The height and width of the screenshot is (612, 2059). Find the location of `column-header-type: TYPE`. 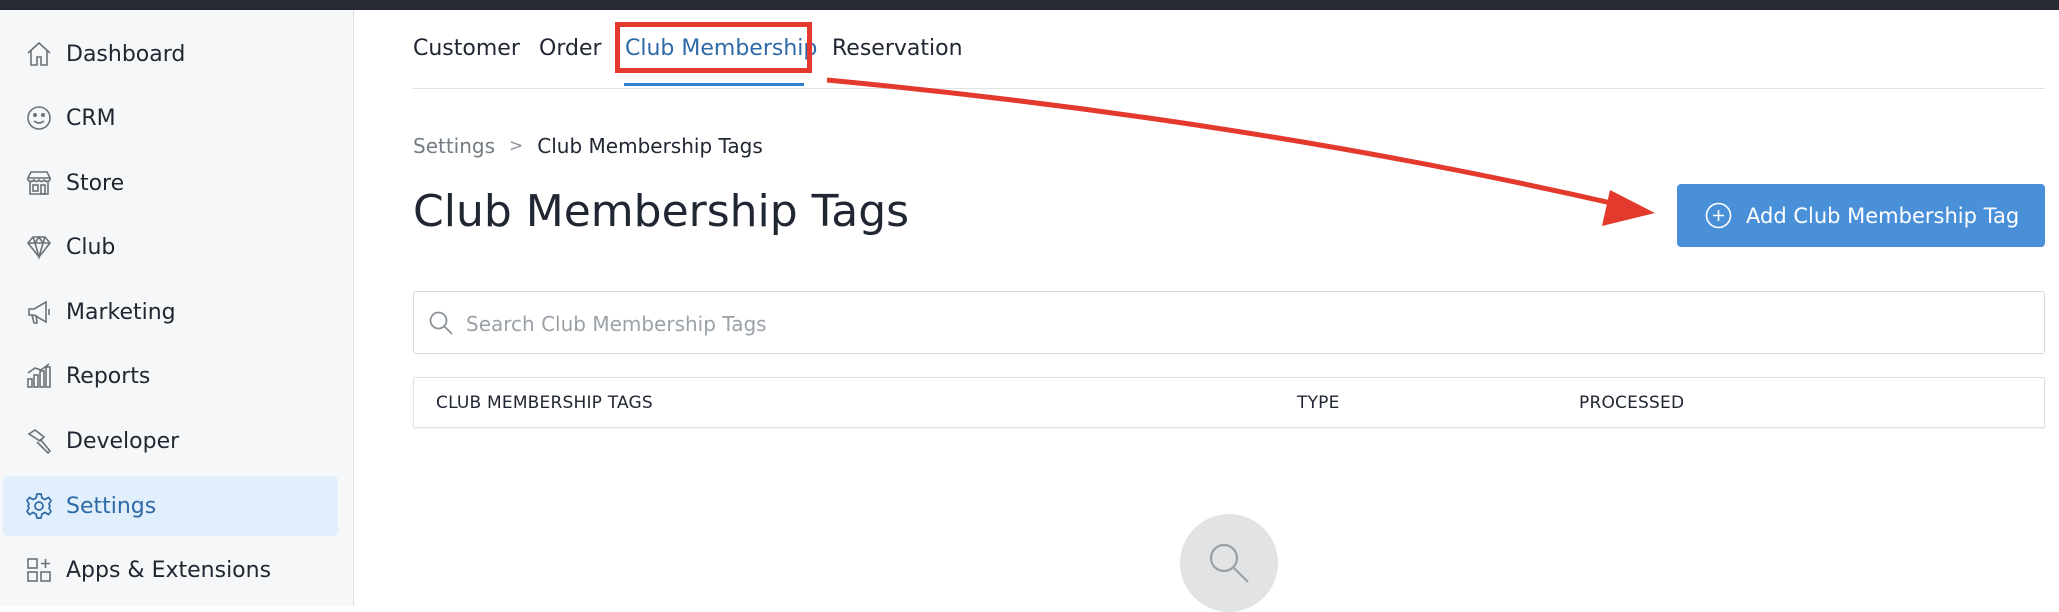

column-header-type: TYPE is located at coordinates (1318, 403).